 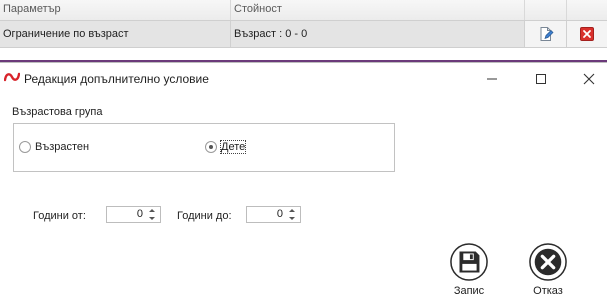 What do you see at coordinates (116, 79) in the screenshot?
I see `dialog-title: Редакция допълнително условие` at bounding box center [116, 79].